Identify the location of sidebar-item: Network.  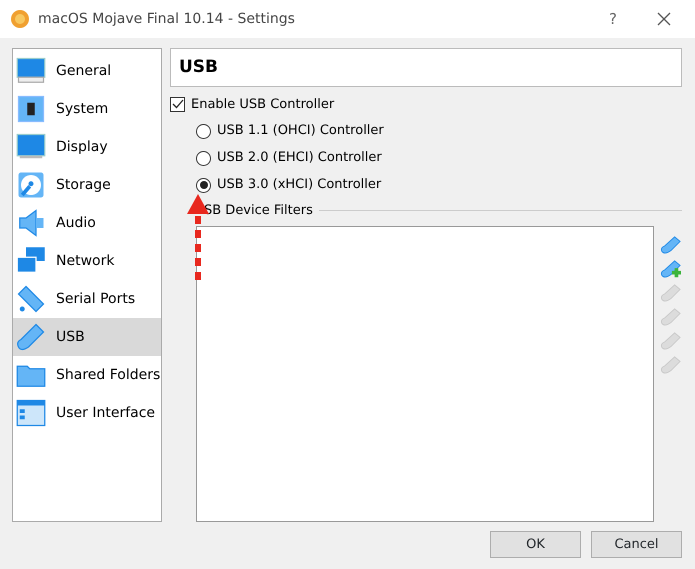
(87, 261).